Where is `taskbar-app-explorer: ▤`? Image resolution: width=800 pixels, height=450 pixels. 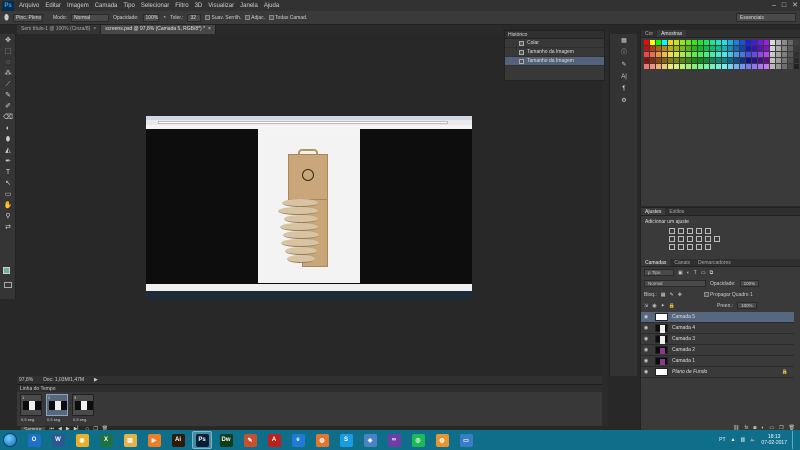 taskbar-app-explorer: ▤ is located at coordinates (130, 440).